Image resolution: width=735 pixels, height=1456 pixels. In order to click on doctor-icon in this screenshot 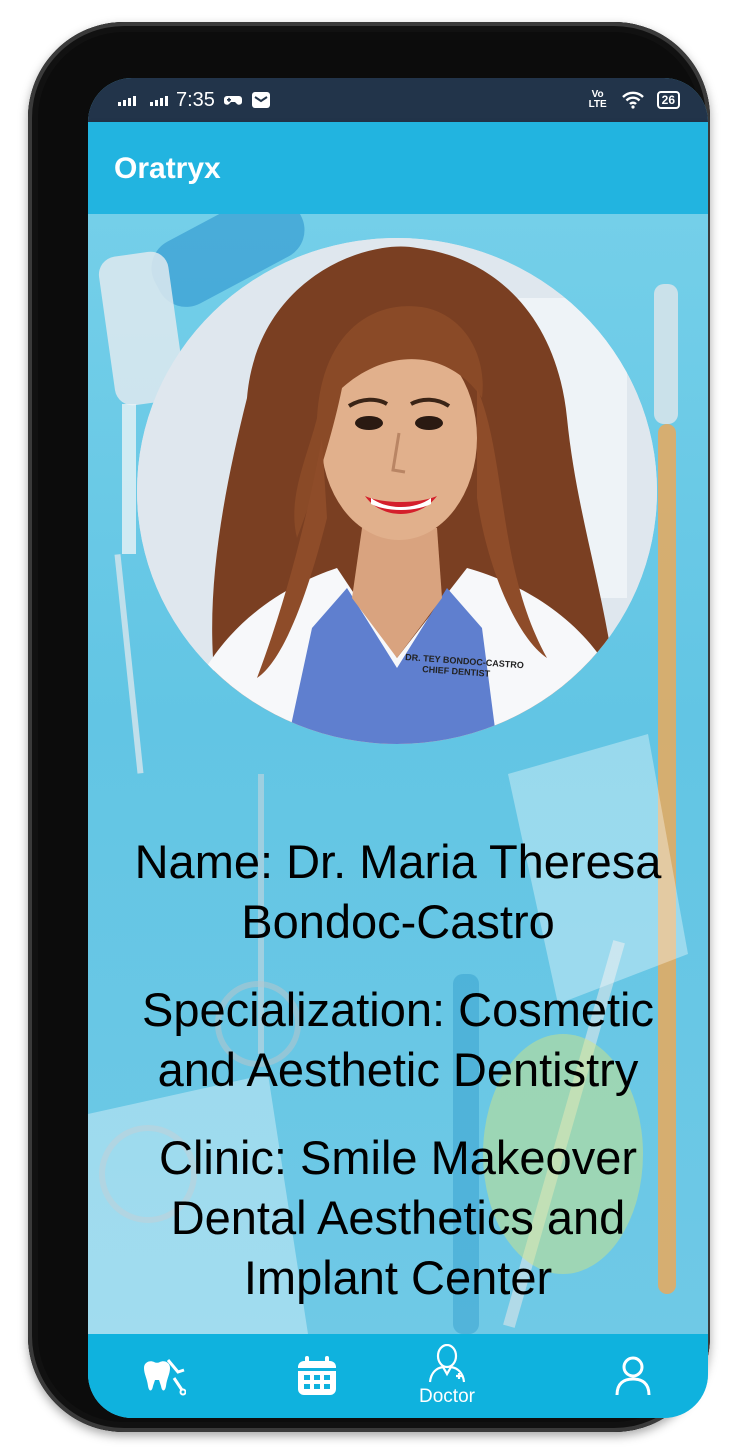, I will do `click(447, 1363)`.